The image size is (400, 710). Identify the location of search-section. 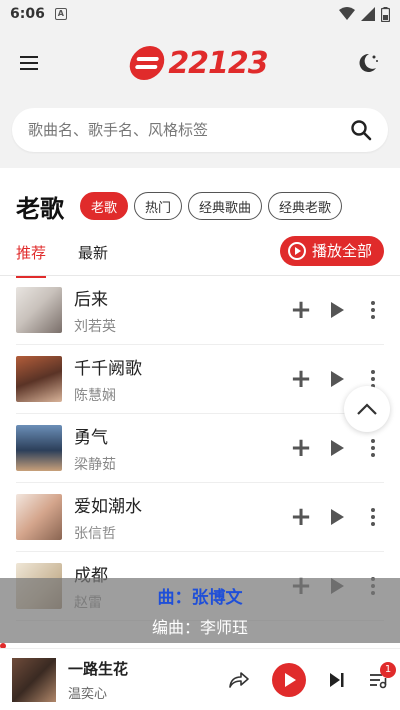
(200, 133).